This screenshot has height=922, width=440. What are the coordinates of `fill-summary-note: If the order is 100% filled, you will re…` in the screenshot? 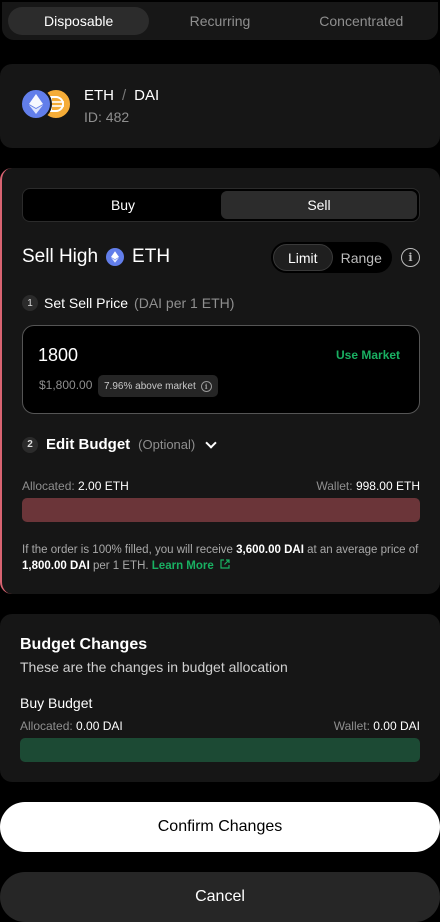 It's located at (222, 558).